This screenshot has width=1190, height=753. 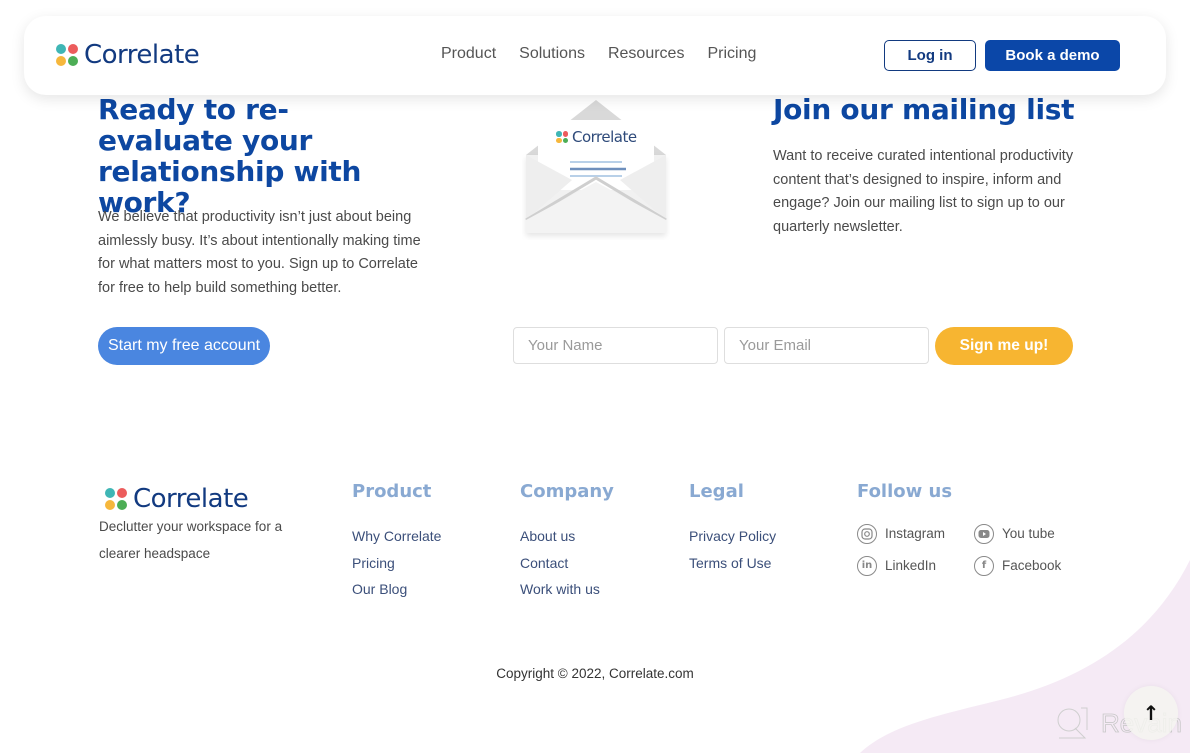 I want to click on email-input, so click(x=826, y=345).